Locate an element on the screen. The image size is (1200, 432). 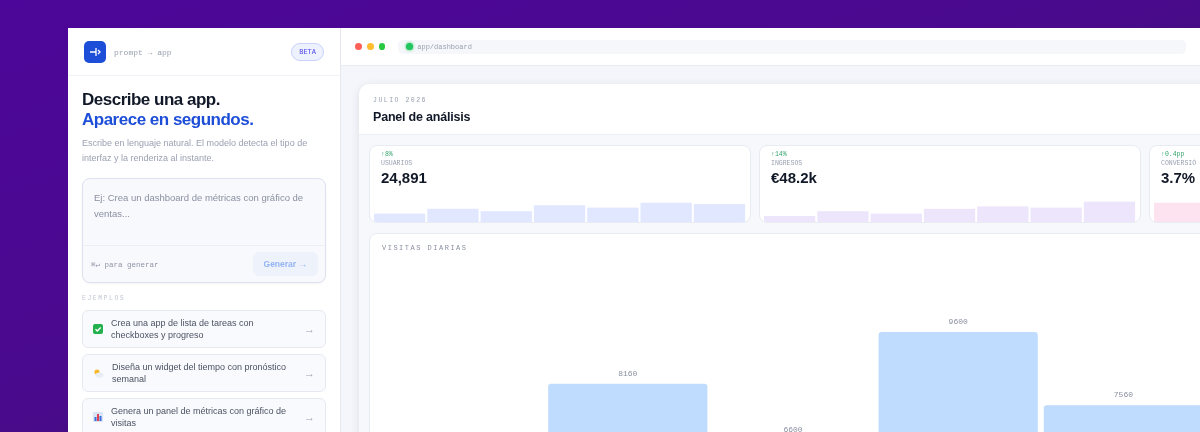
minimize-dot-icon is located at coordinates (370, 46).